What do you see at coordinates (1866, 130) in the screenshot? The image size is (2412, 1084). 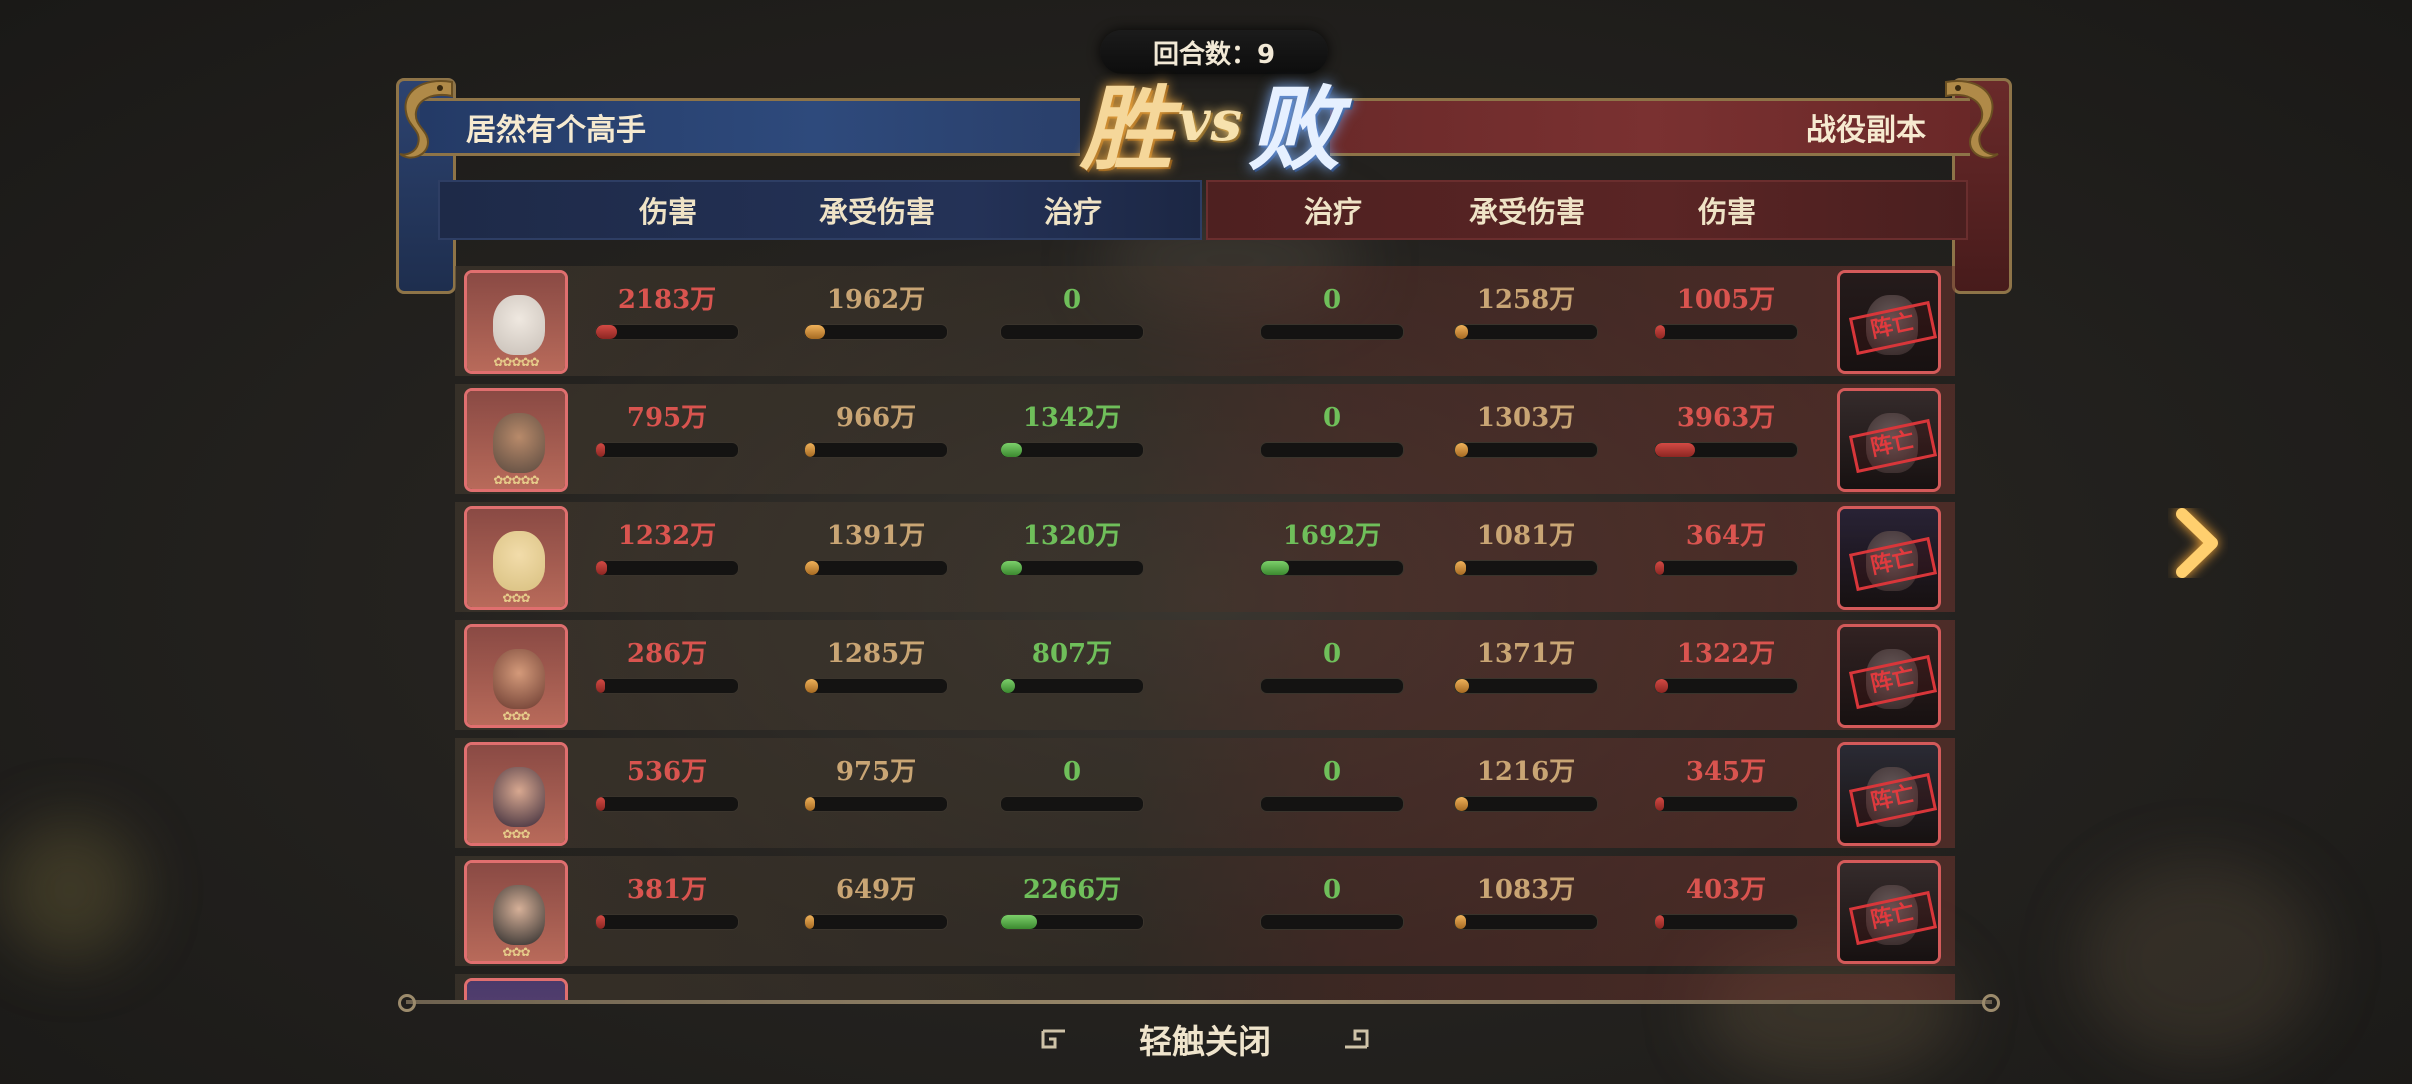 I see `right-team-name: 战役副本` at bounding box center [1866, 130].